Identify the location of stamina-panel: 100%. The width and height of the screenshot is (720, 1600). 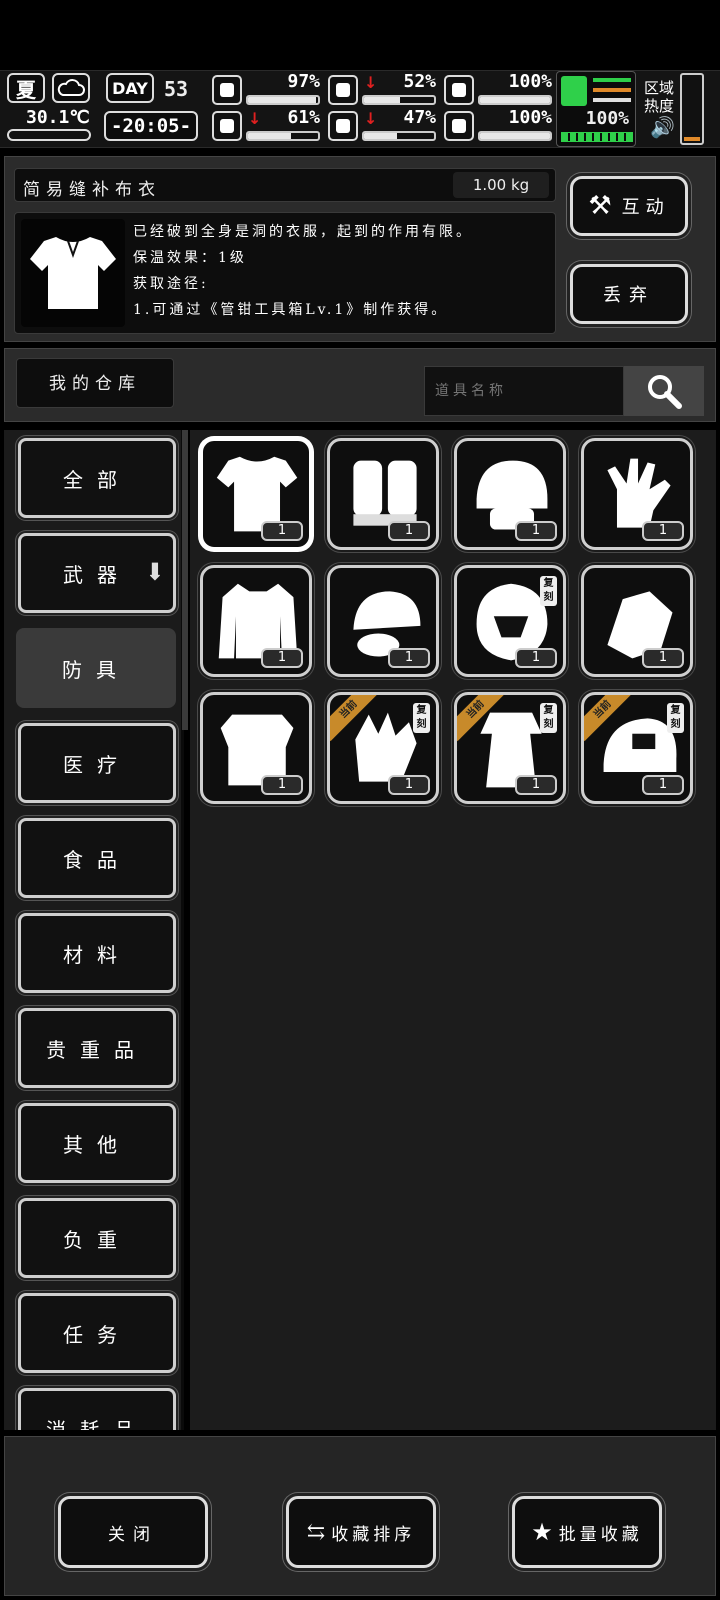
(596, 109).